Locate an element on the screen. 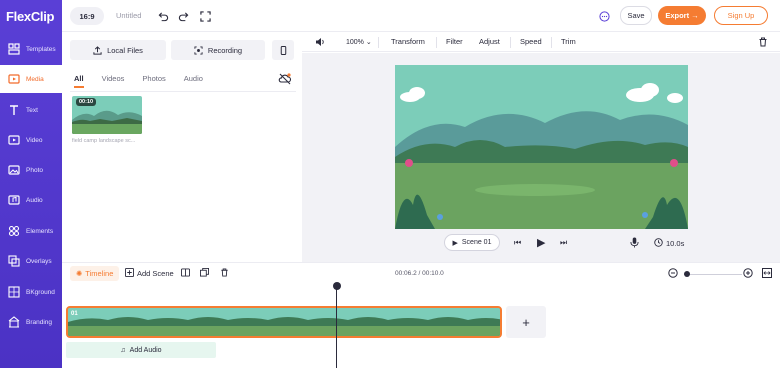 Image resolution: width=780 pixels, height=368 pixels. background-icon is located at coordinates (14, 292).